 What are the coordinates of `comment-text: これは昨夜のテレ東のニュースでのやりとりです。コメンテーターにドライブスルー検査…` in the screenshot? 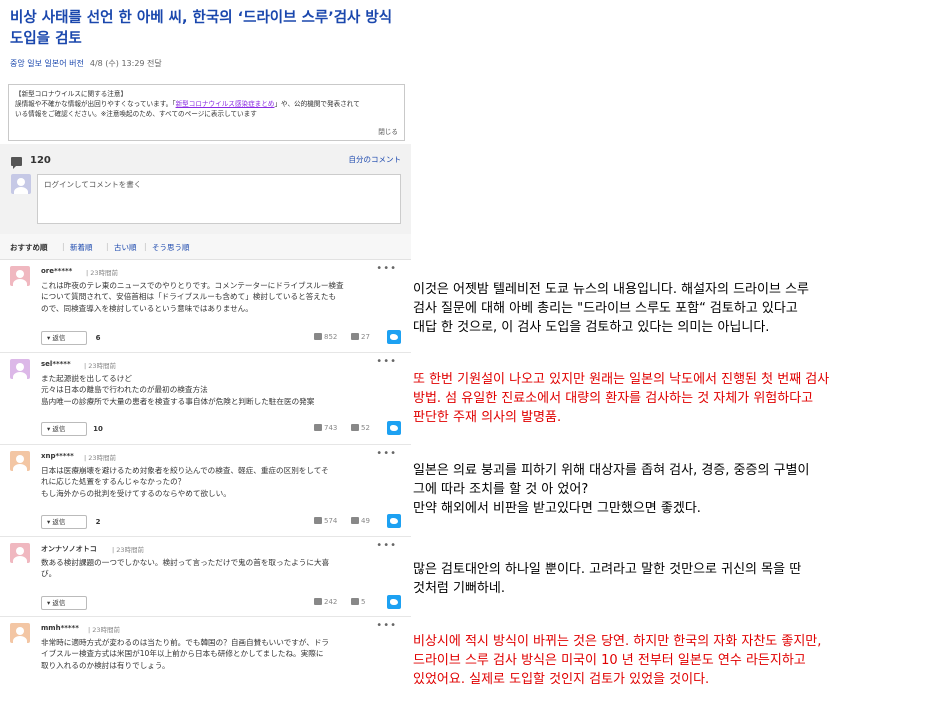 It's located at (192, 297).